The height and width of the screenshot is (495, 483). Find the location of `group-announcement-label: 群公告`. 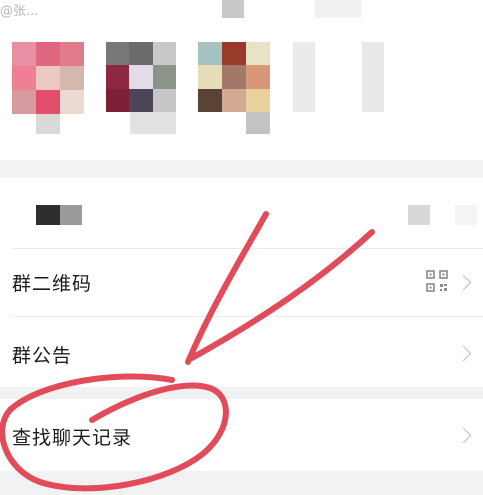

group-announcement-label: 群公告 is located at coordinates (42, 356).